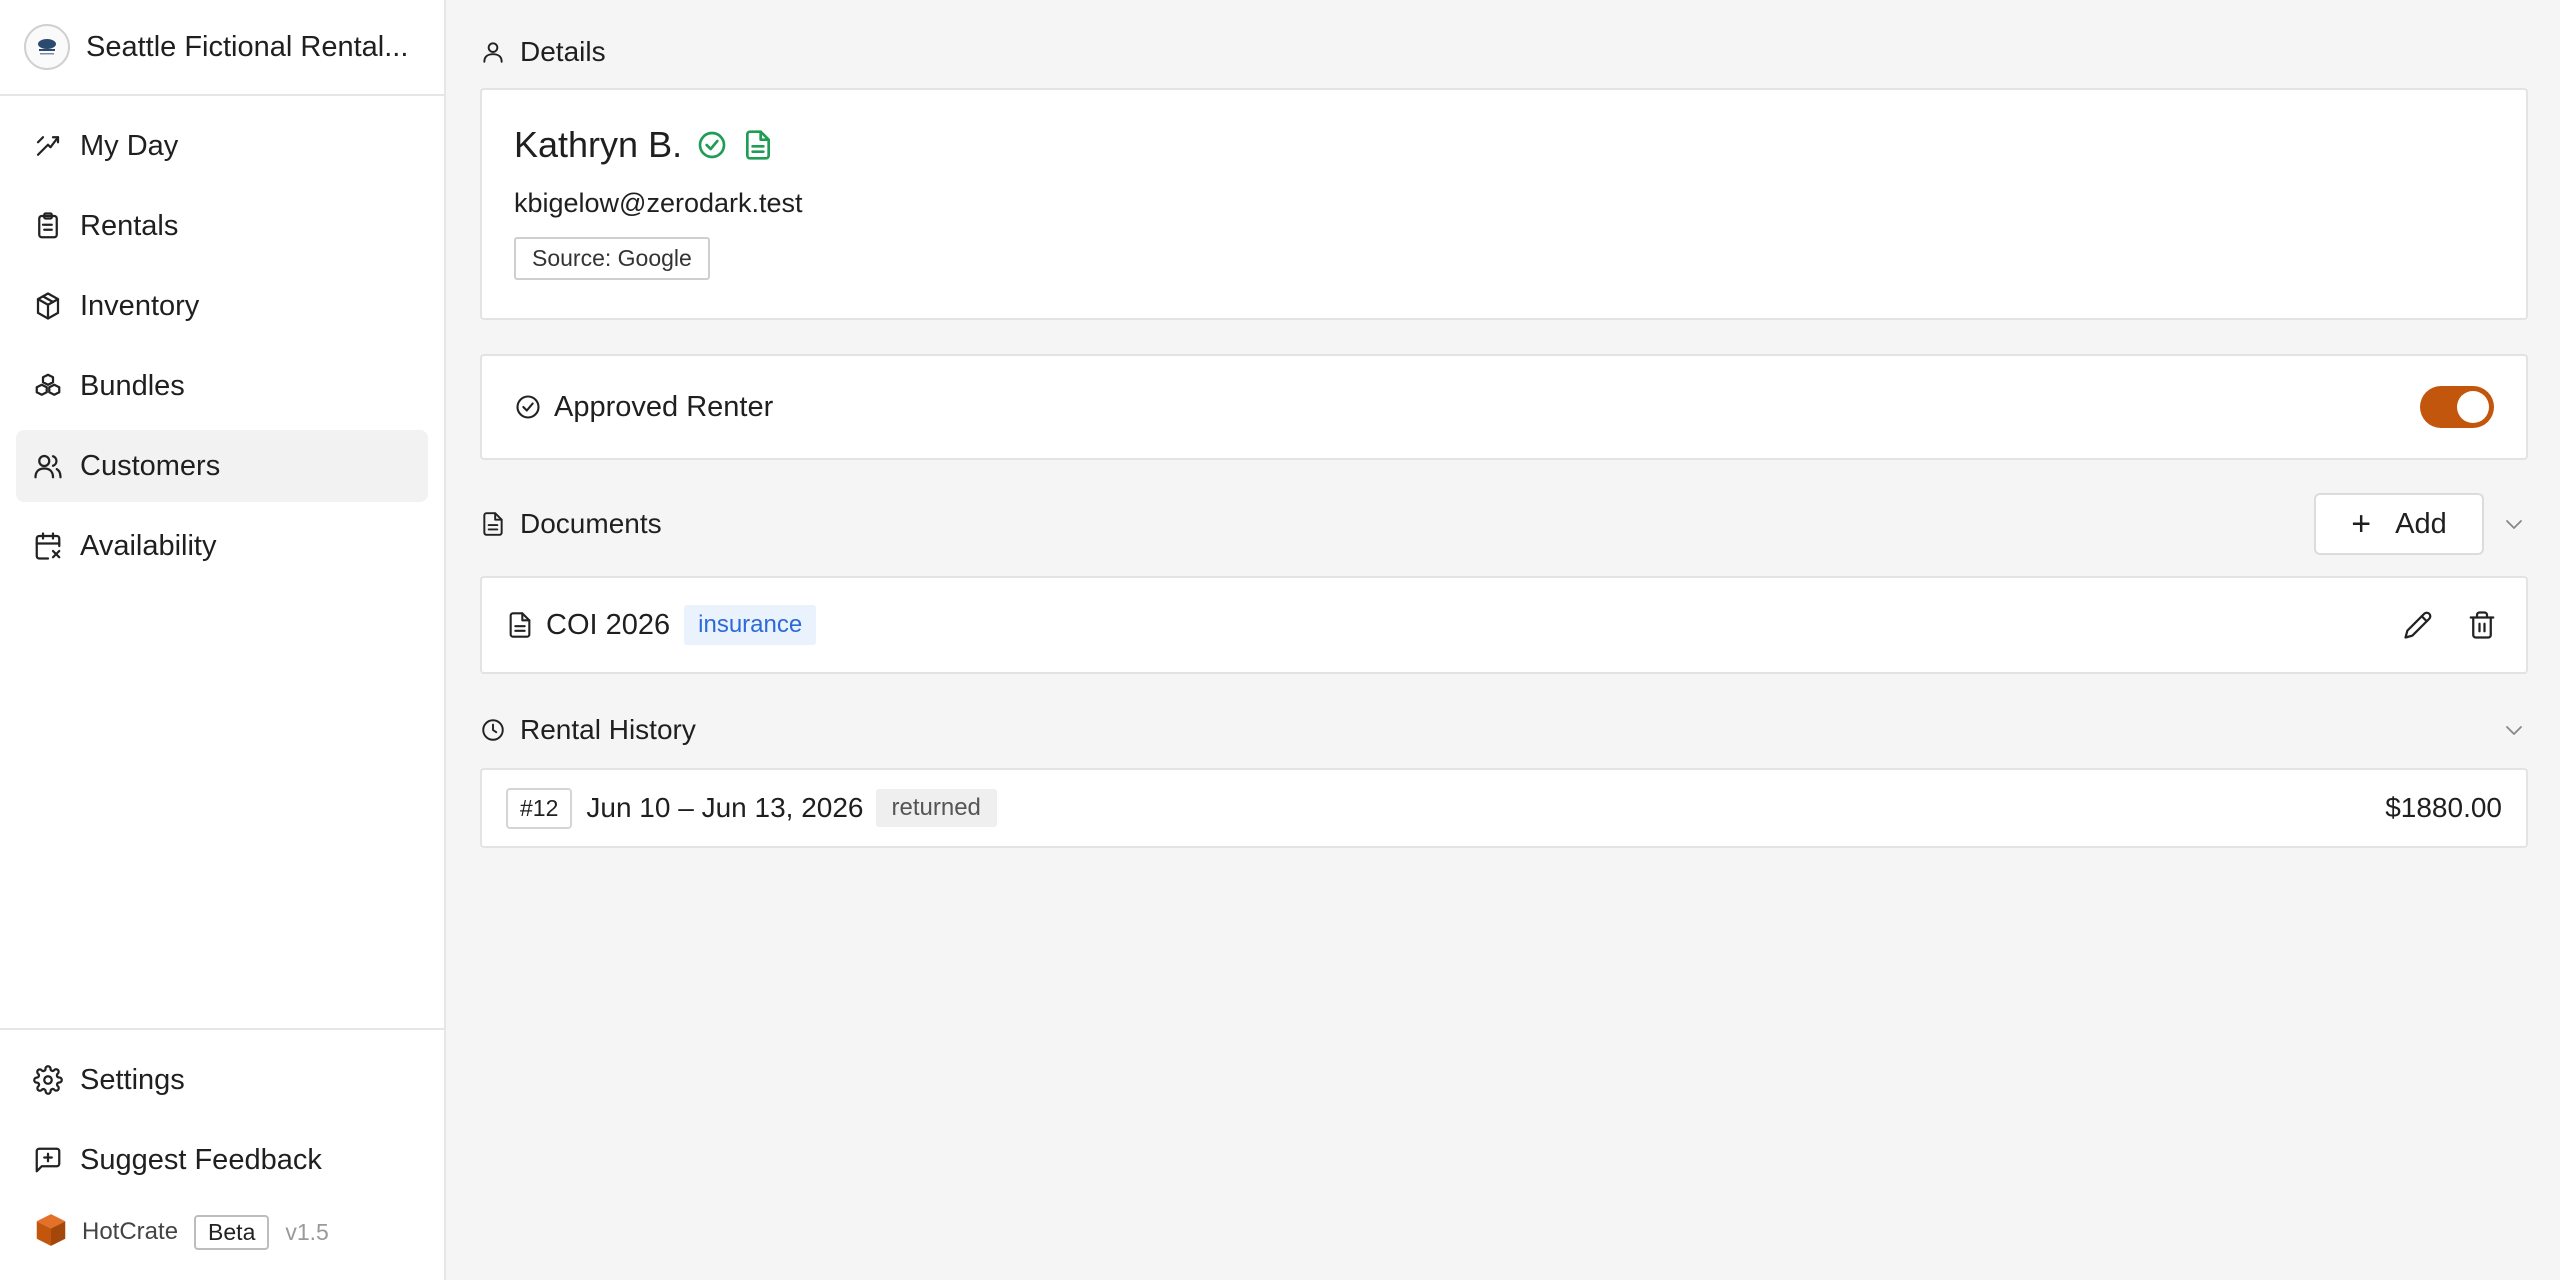  Describe the element at coordinates (1504, 730) in the screenshot. I see `rental-history-header: Rental History` at that location.